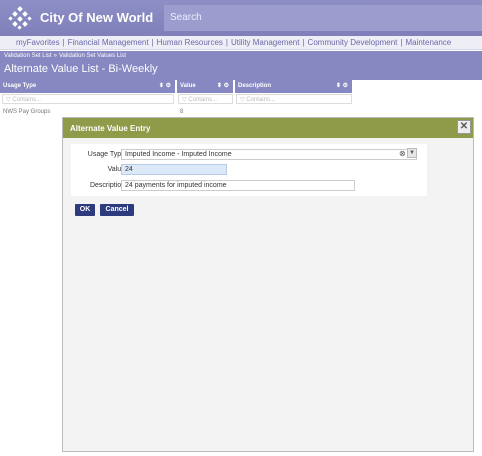  What do you see at coordinates (117, 210) in the screenshot?
I see `cancel-button: Cancel` at bounding box center [117, 210].